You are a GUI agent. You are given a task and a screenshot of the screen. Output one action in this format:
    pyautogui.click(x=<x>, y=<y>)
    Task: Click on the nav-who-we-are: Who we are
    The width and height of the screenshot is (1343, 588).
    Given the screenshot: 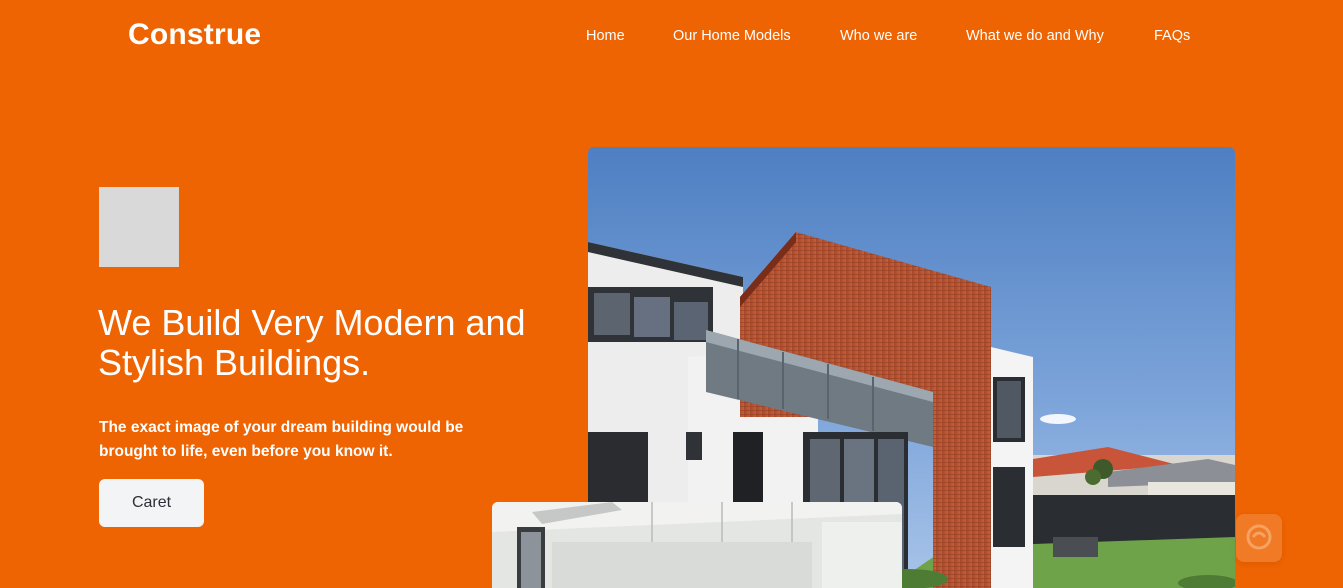 What is the action you would take?
    pyautogui.click(x=878, y=36)
    